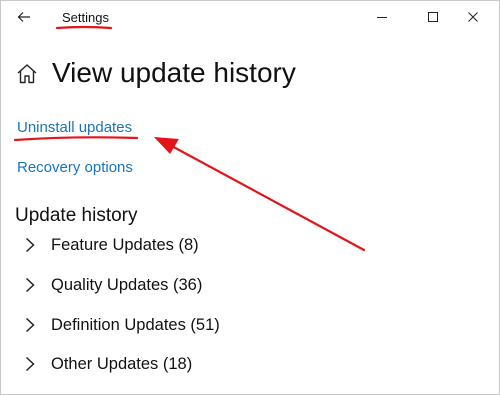 This screenshot has height=395, width=500. I want to click on arrow-left-icon, so click(23, 17).